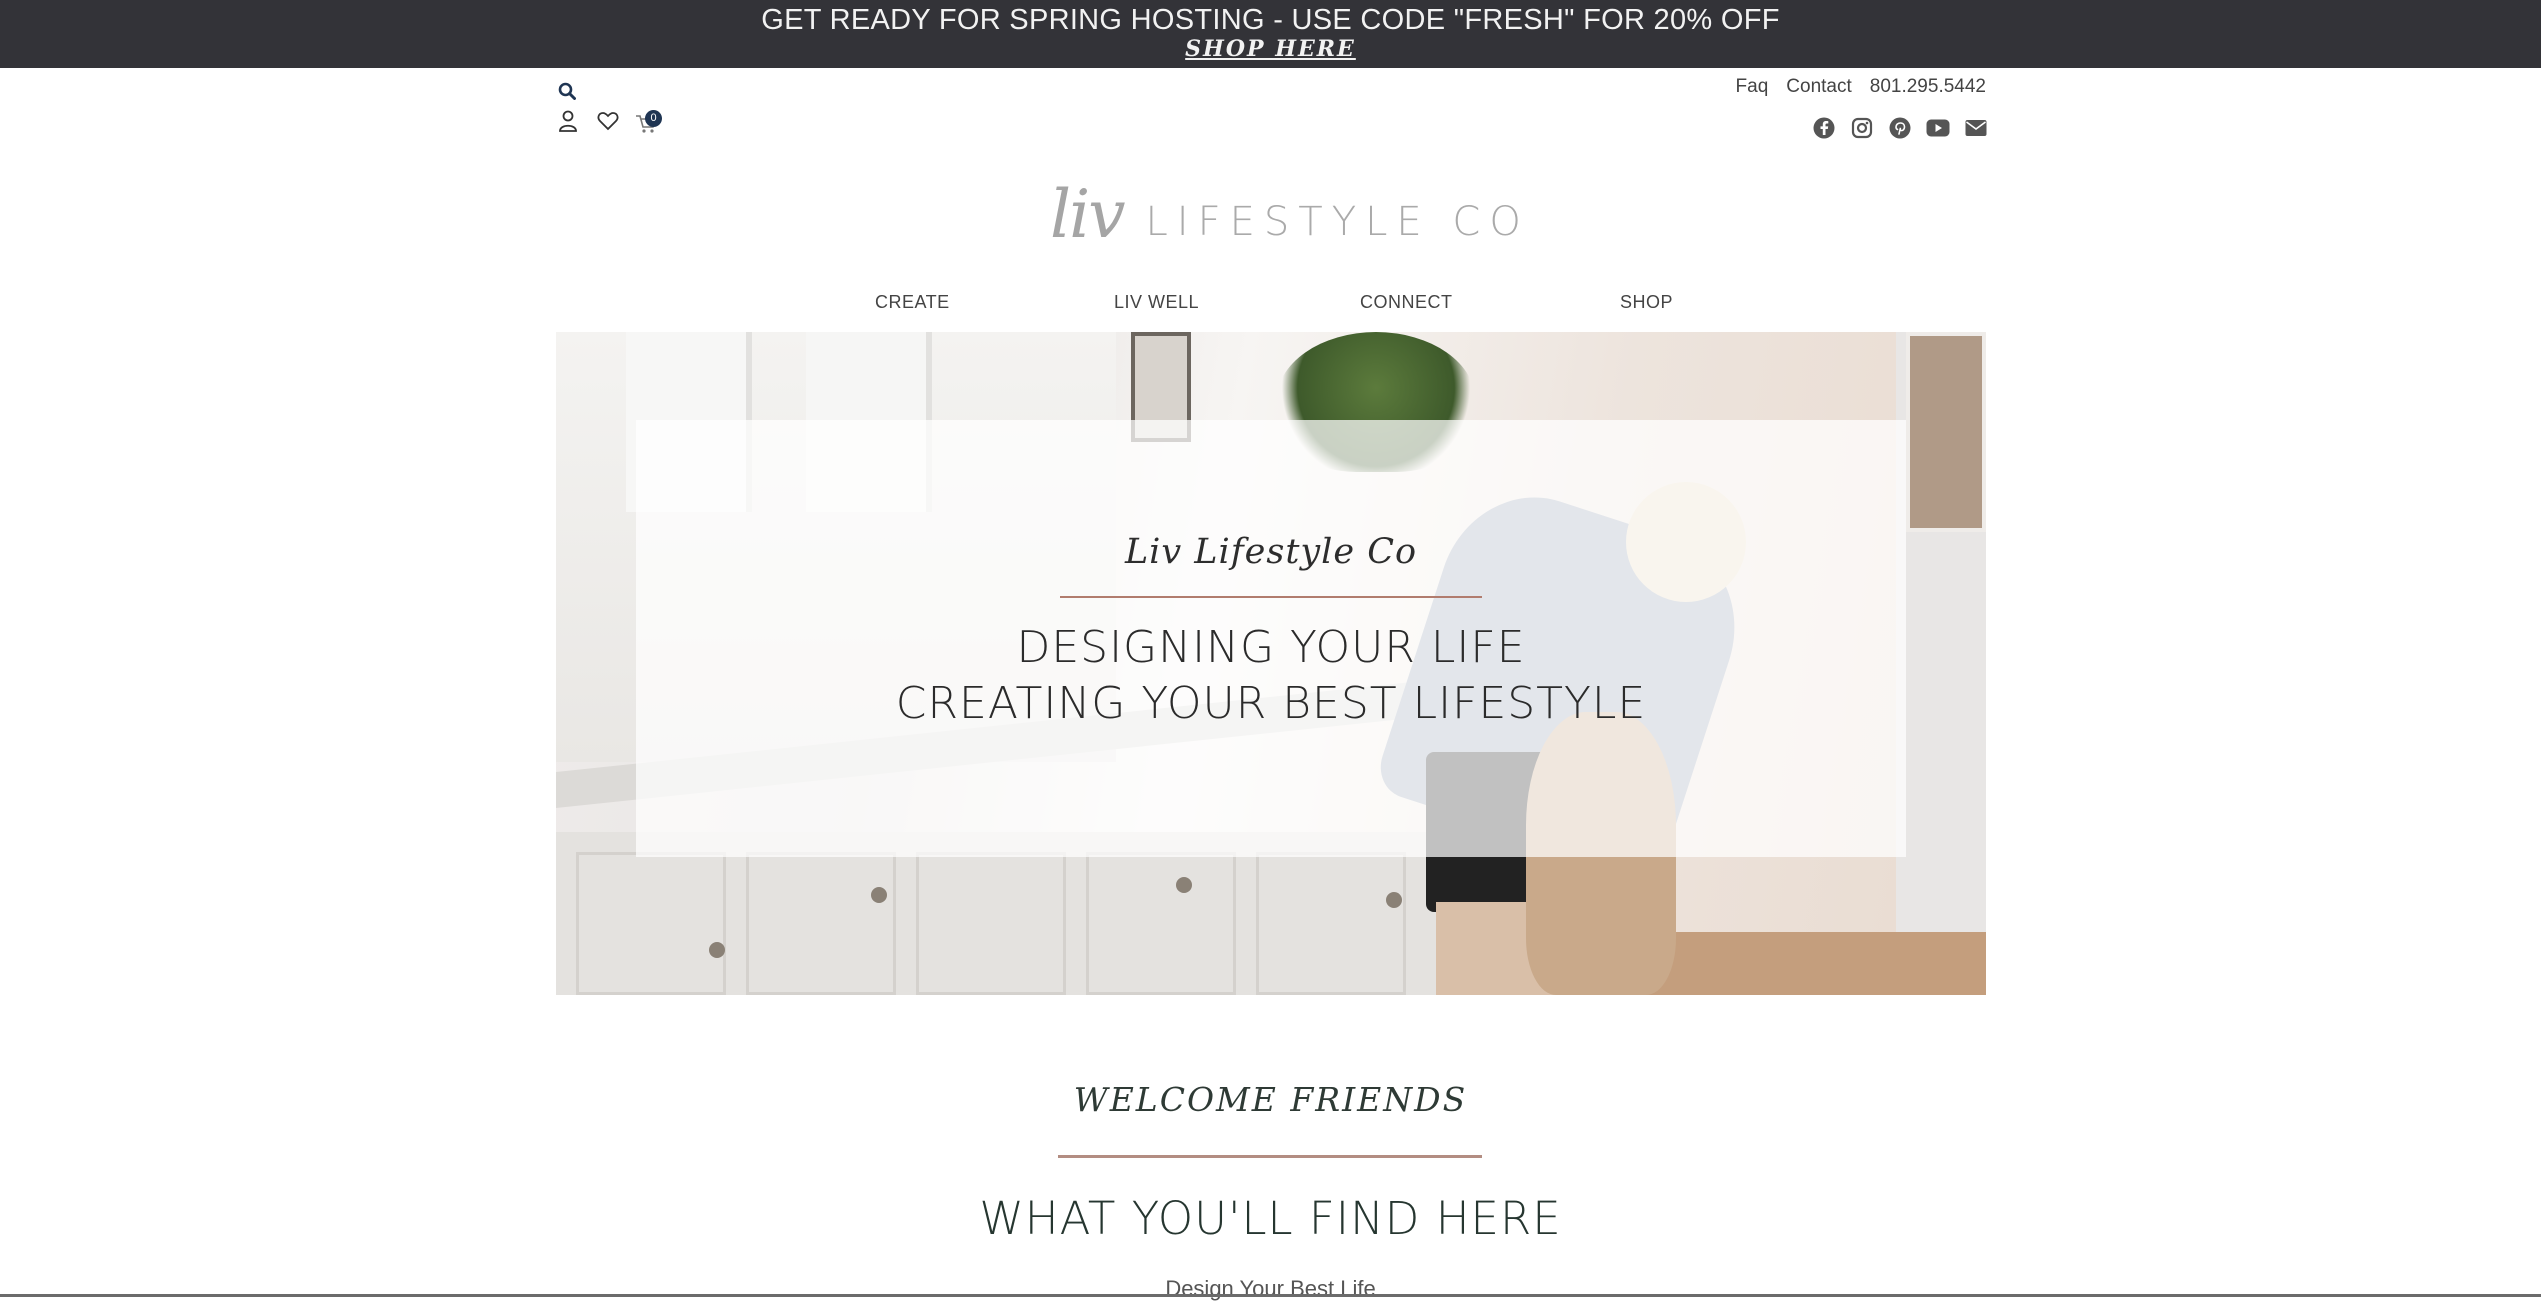  Describe the element at coordinates (568, 121) in the screenshot. I see `account-icon` at that location.